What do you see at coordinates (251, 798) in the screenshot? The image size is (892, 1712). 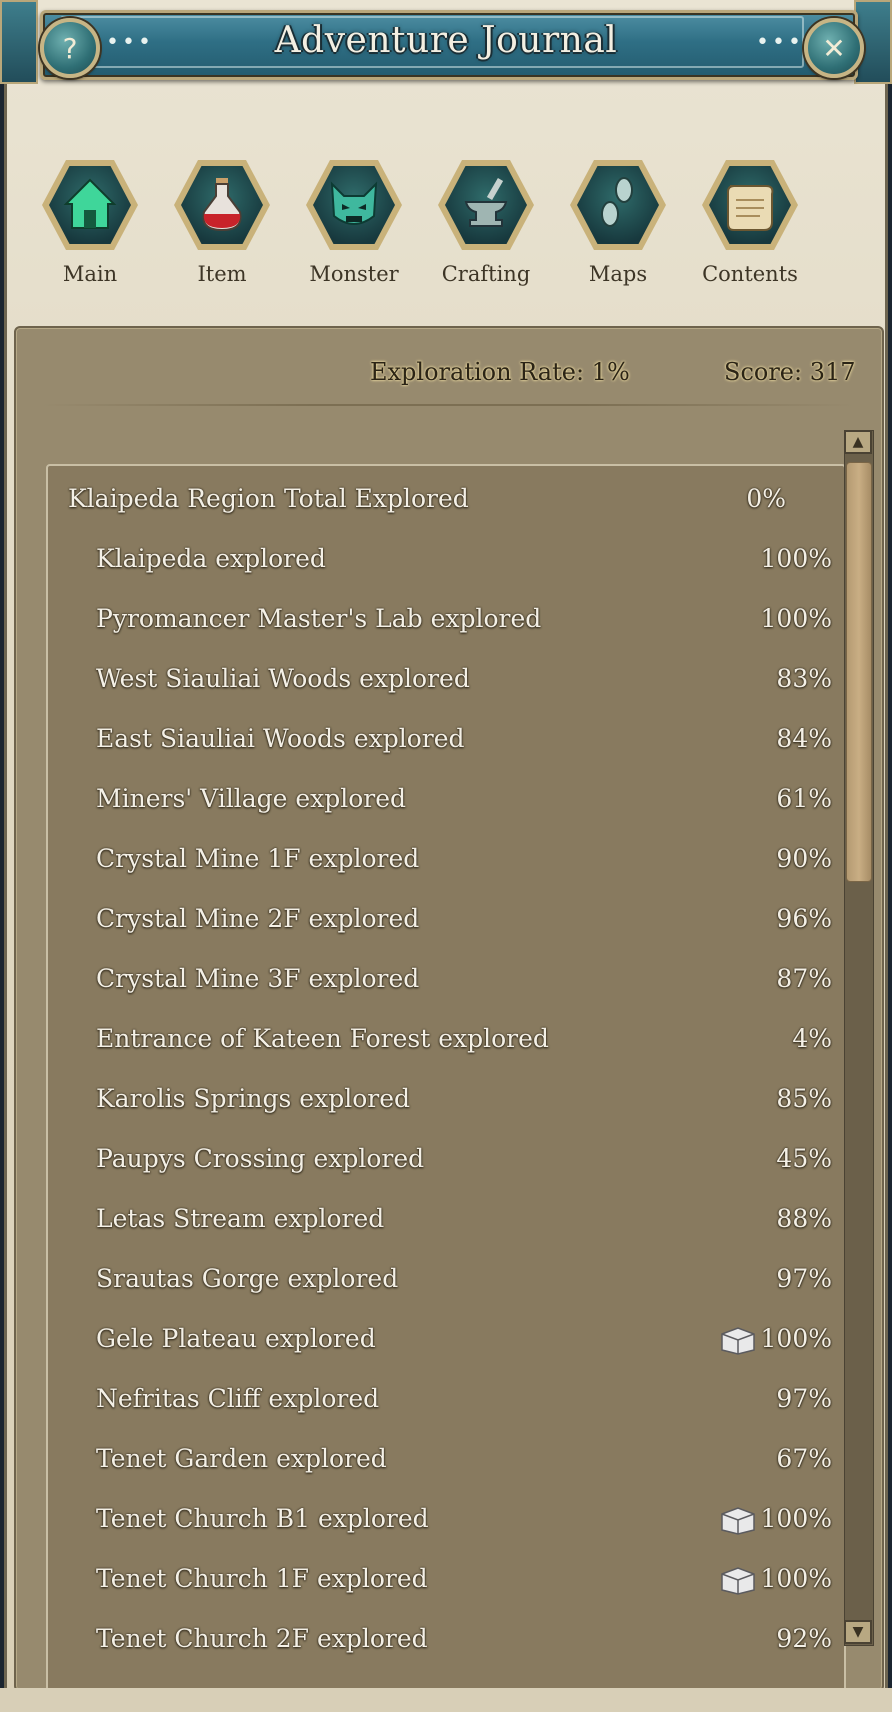 I see `area-name: Miners' Village explored` at bounding box center [251, 798].